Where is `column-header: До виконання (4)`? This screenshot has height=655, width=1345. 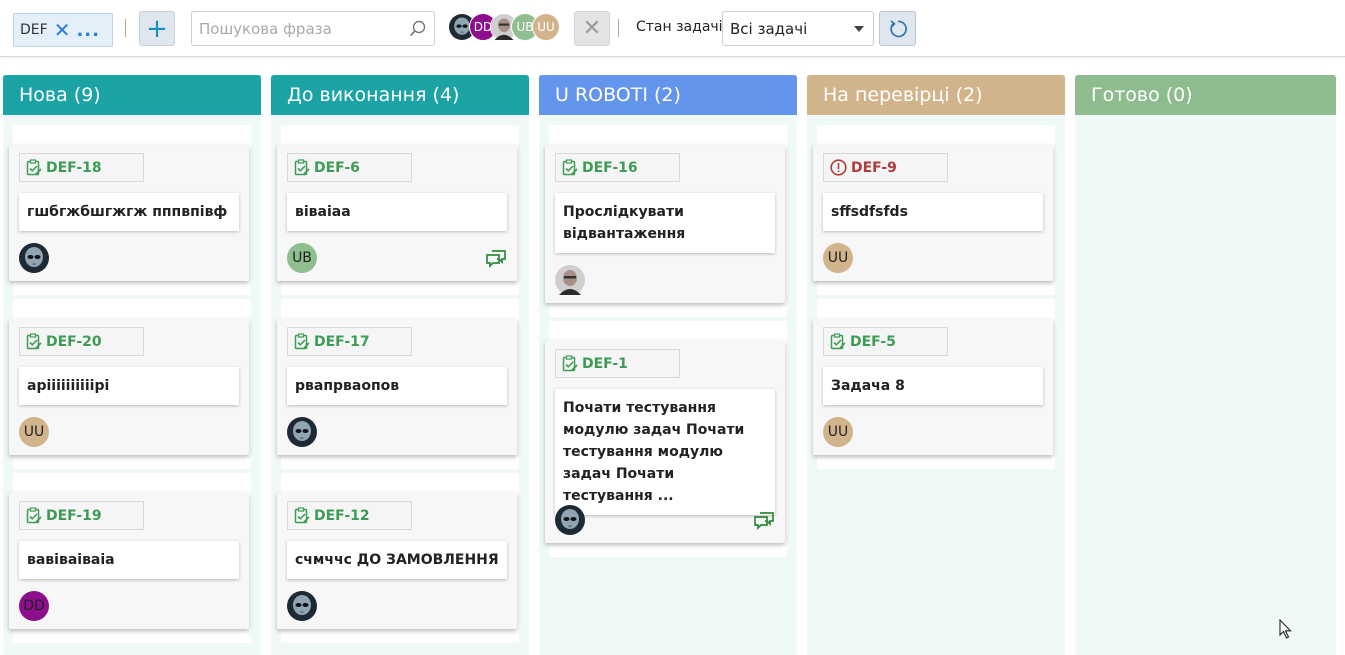
column-header: До виконання (4) is located at coordinates (400, 95).